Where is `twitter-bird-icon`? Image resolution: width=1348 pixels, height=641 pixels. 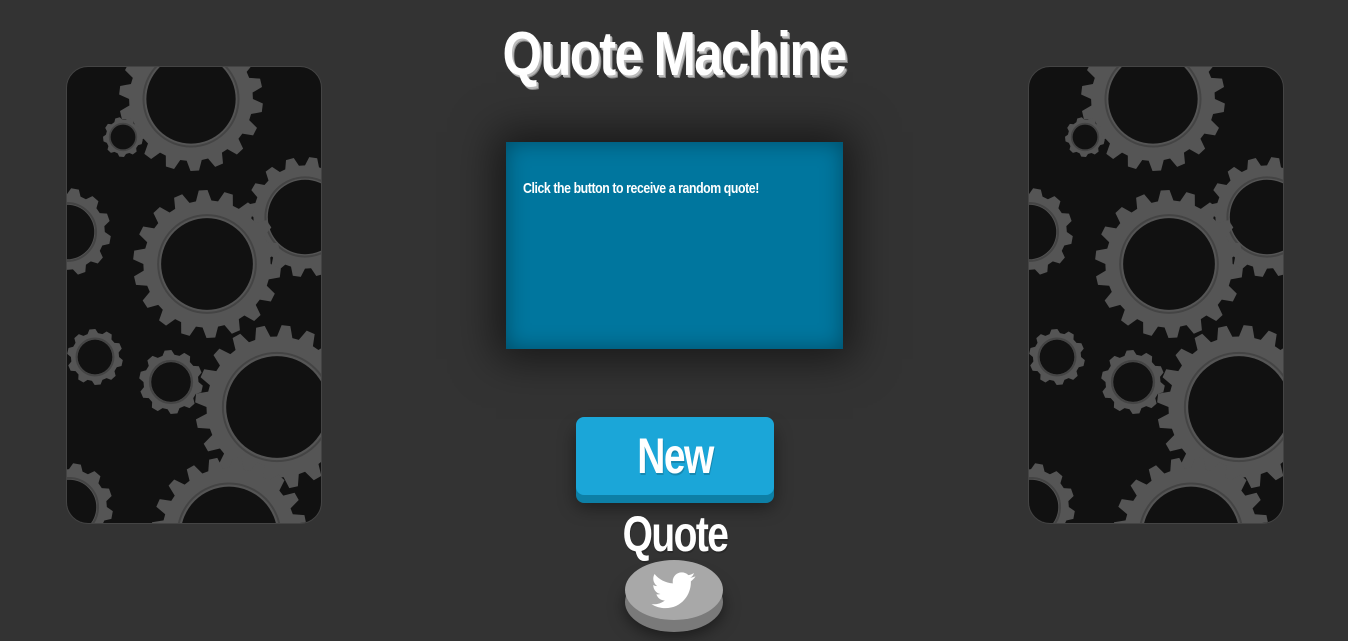 twitter-bird-icon is located at coordinates (673, 590).